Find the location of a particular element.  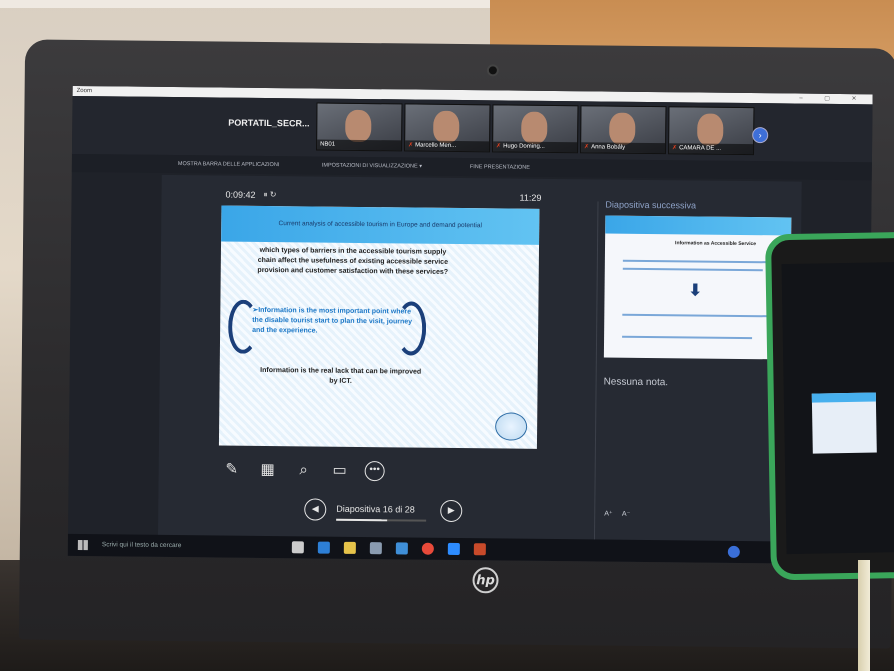

participant-video: NB01 is located at coordinates (359, 127).